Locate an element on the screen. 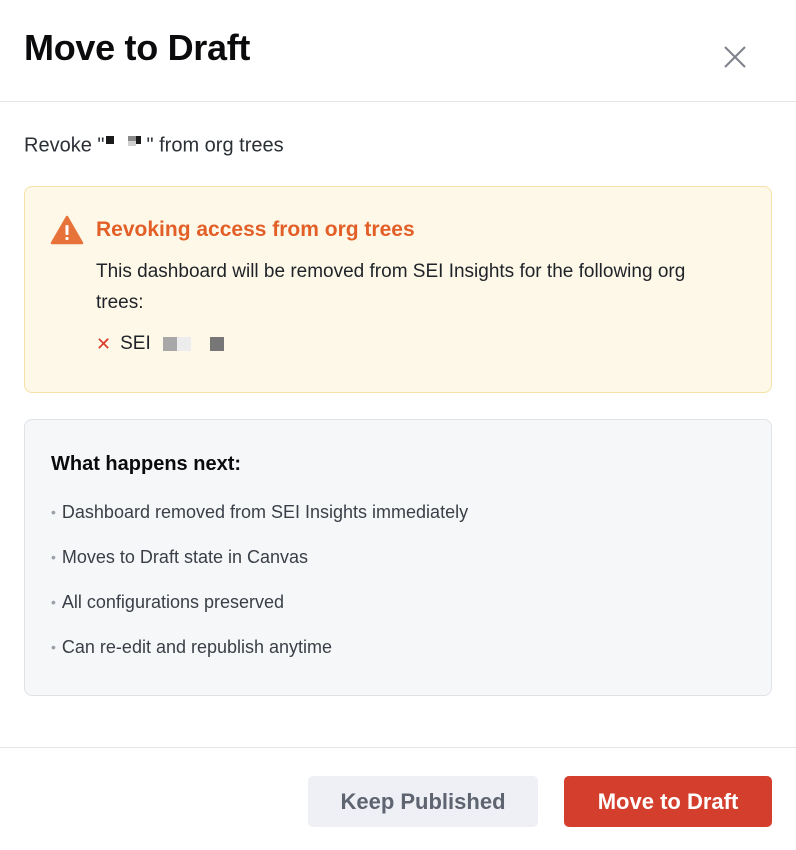  dialog-footer: Keep Published Move to Draft is located at coordinates (398, 798).